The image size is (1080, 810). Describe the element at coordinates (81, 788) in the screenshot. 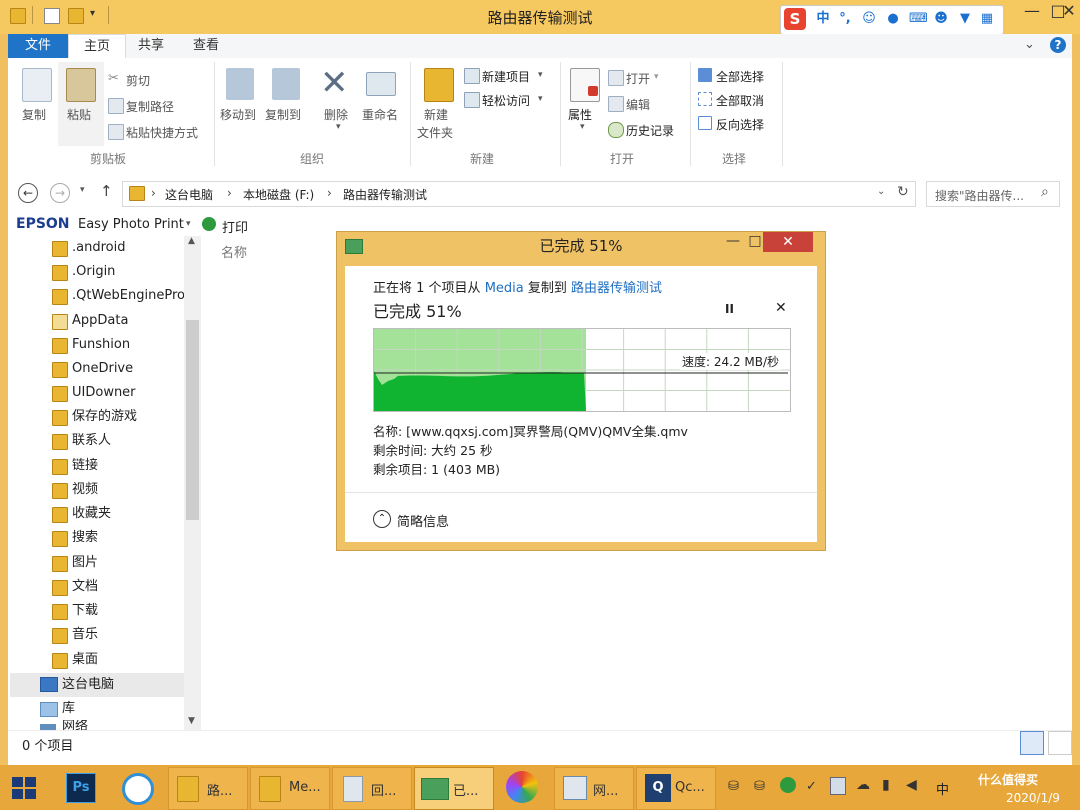

I see `photoshop-icon: Ps` at that location.